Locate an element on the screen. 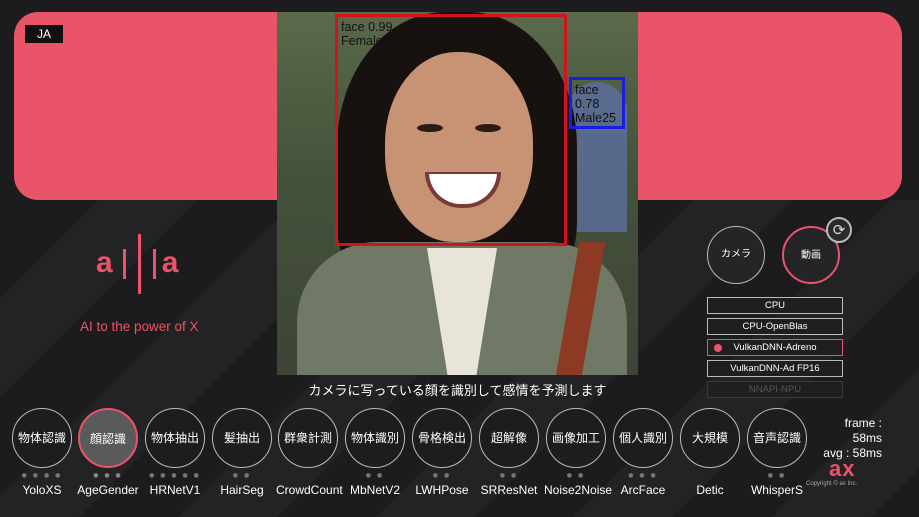  model-category: 物体認識 is located at coordinates (42, 438).